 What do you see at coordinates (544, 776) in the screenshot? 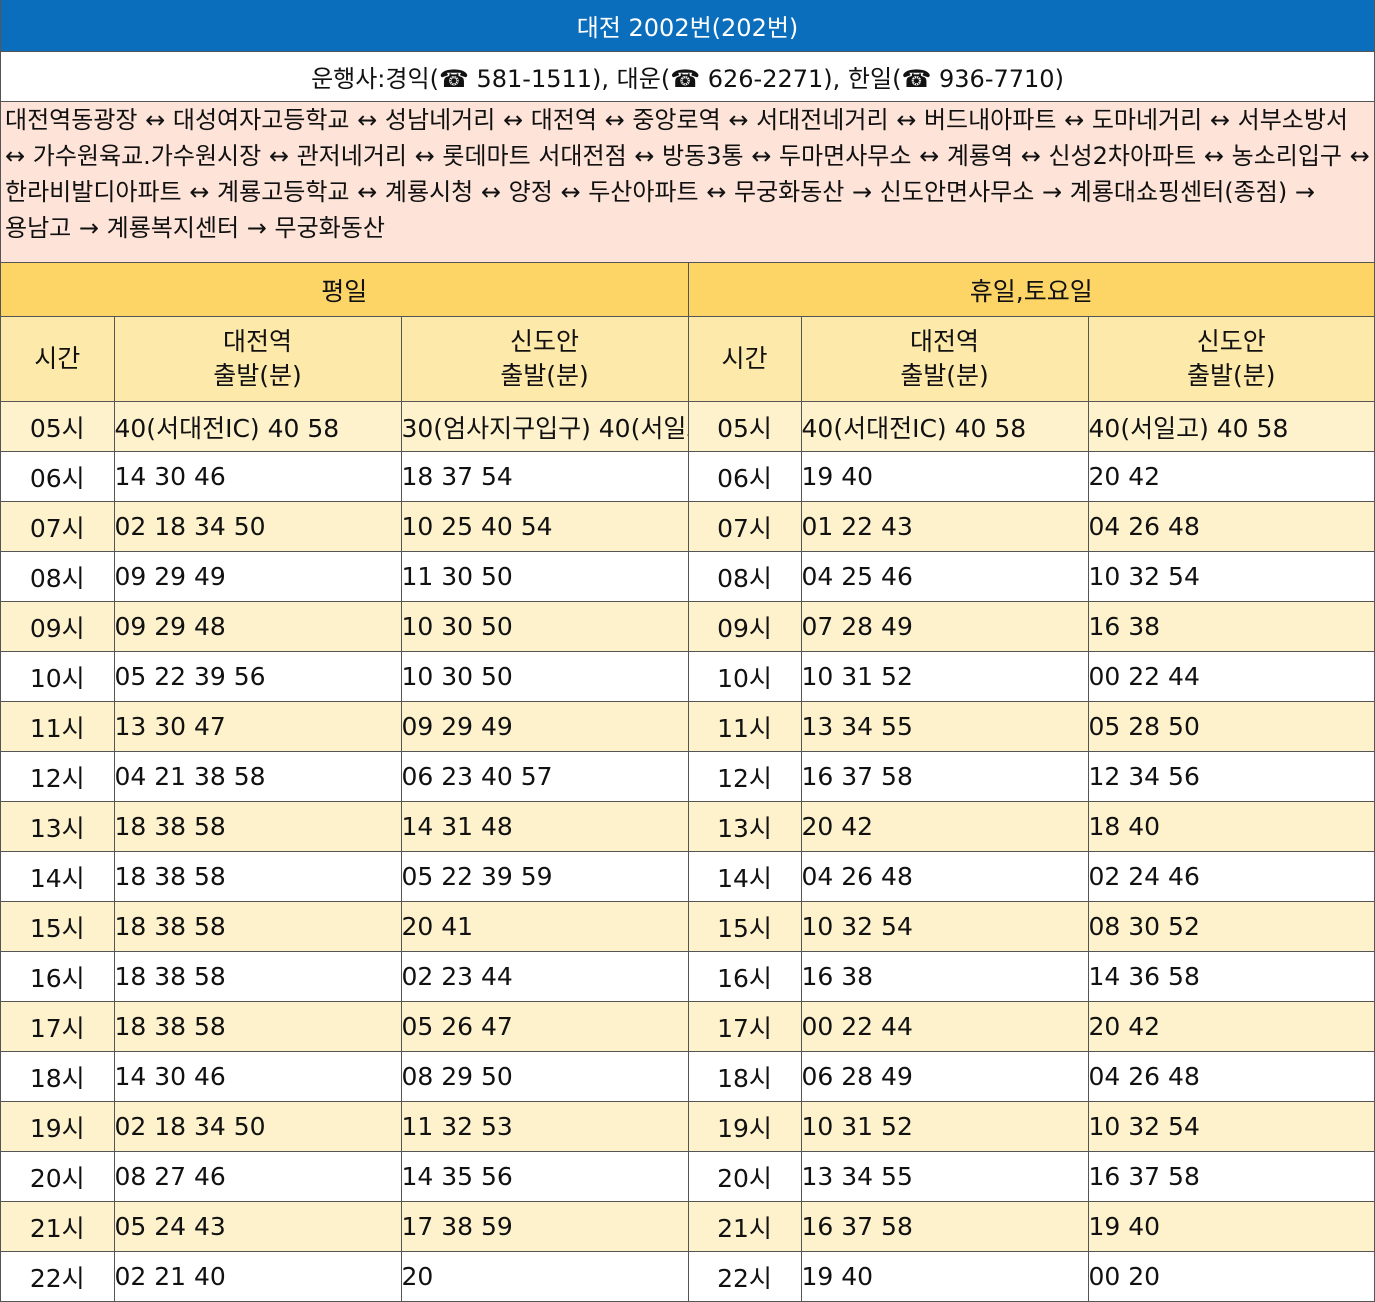
I see `weekday-sindoan-times: 06 23 40 57` at bounding box center [544, 776].